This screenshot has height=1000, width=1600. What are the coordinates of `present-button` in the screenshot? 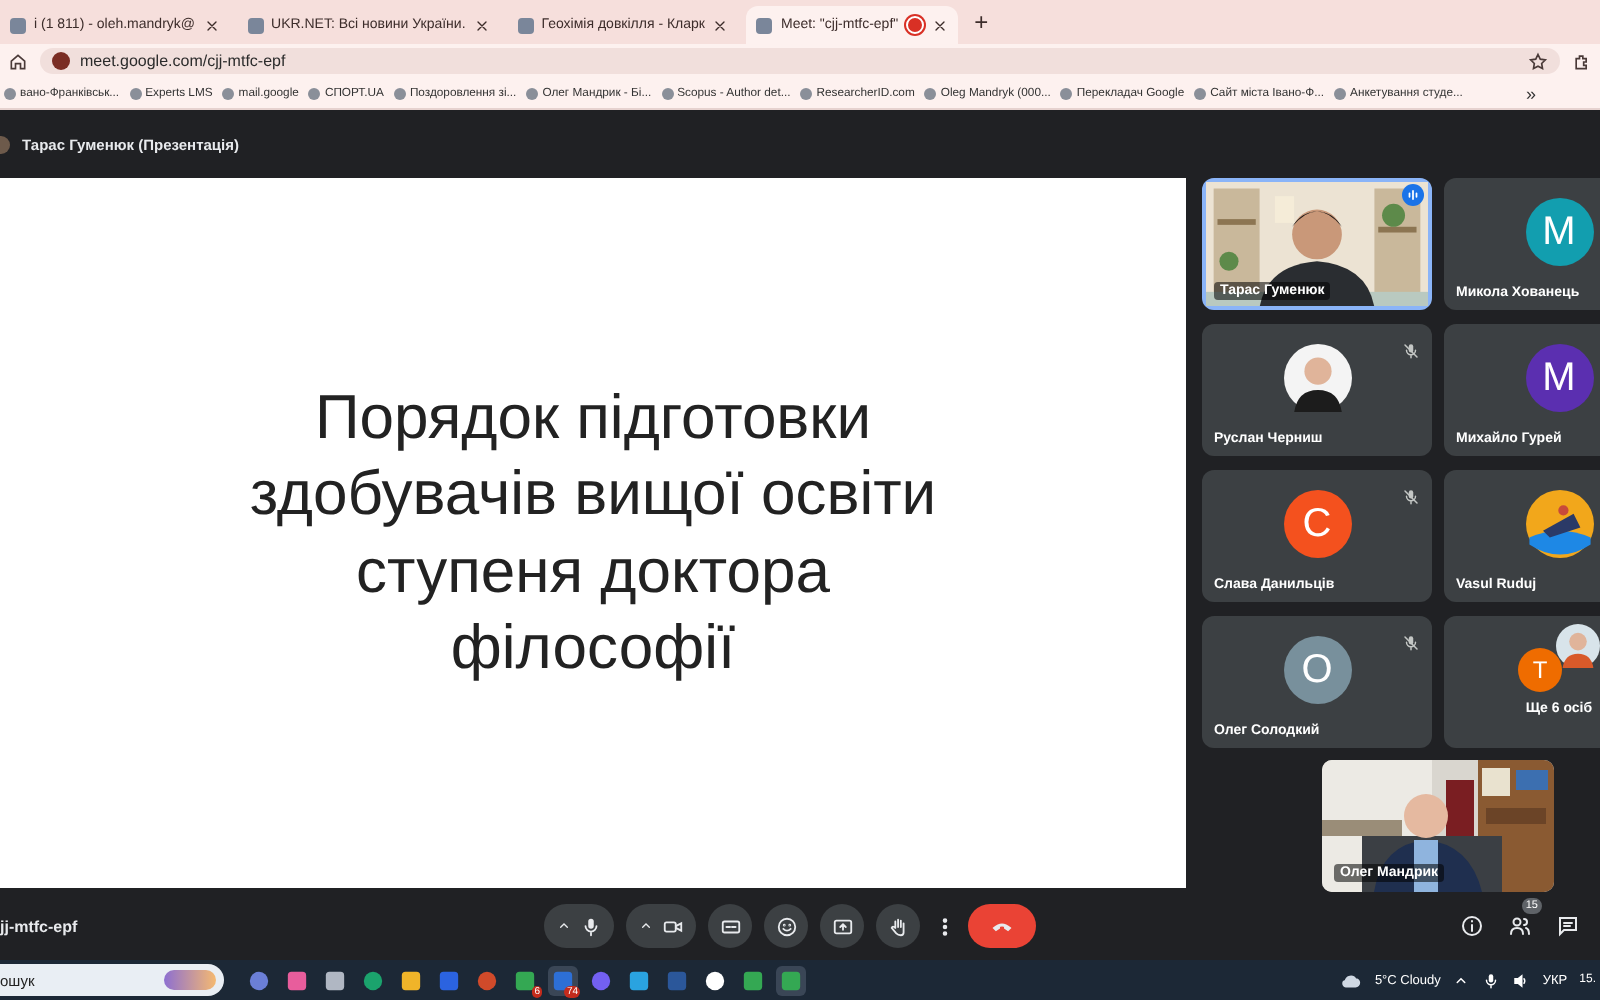 It's located at (842, 926).